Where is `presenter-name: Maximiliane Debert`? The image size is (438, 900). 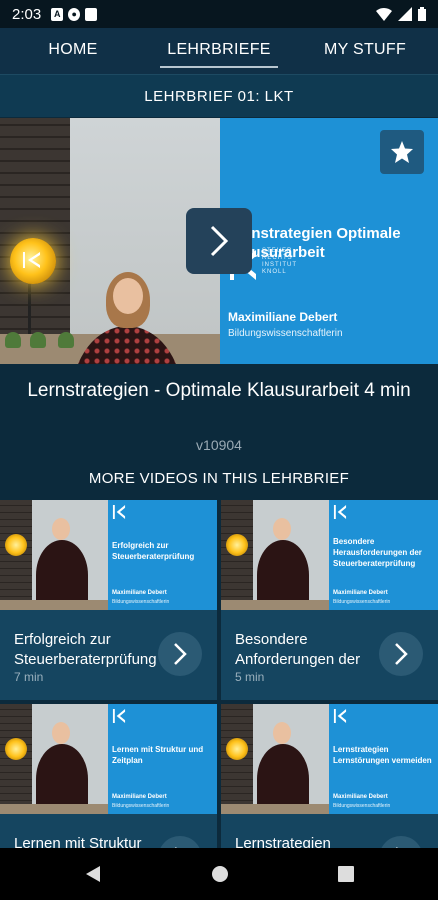
presenter-name: Maximiliane Debert is located at coordinates (283, 317).